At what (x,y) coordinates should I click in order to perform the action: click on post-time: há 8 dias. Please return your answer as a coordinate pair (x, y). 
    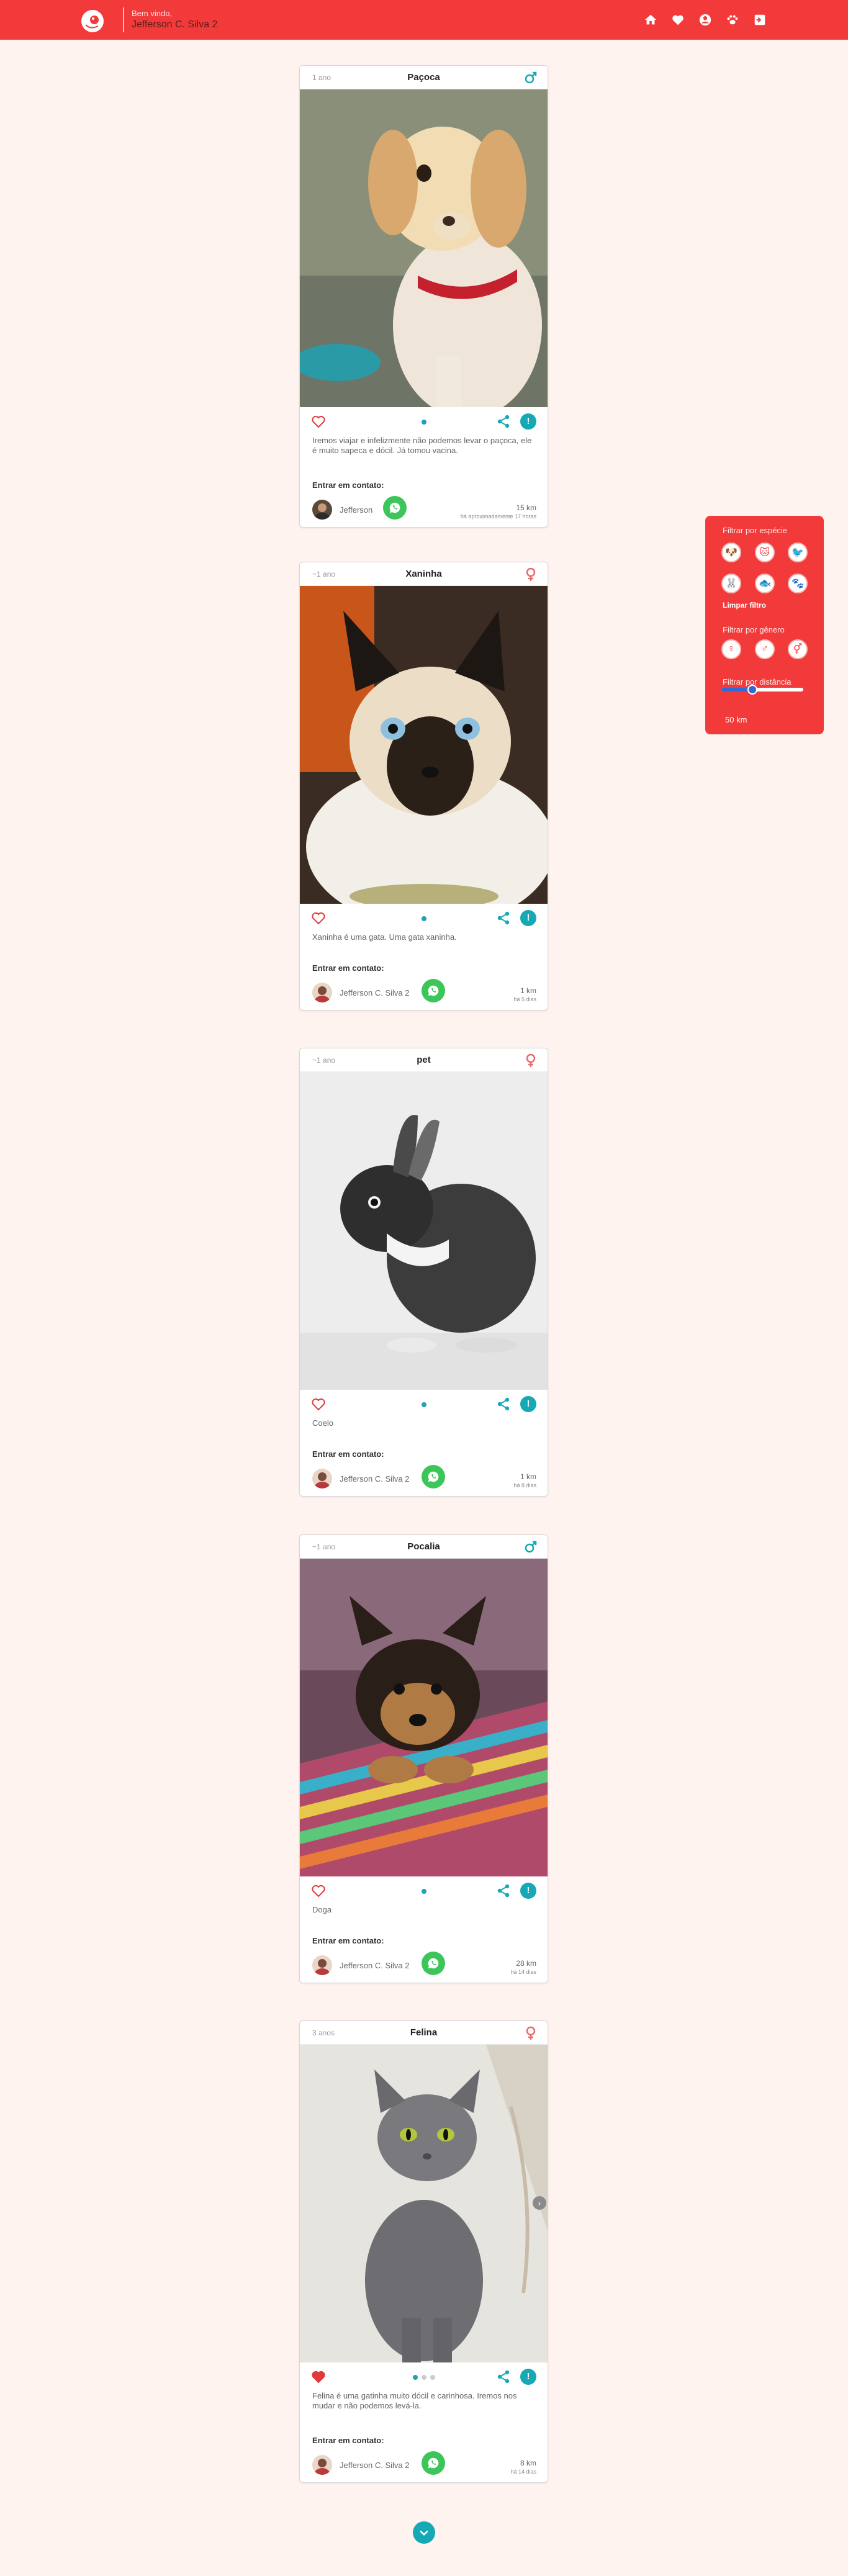
    Looking at the image, I should click on (524, 1485).